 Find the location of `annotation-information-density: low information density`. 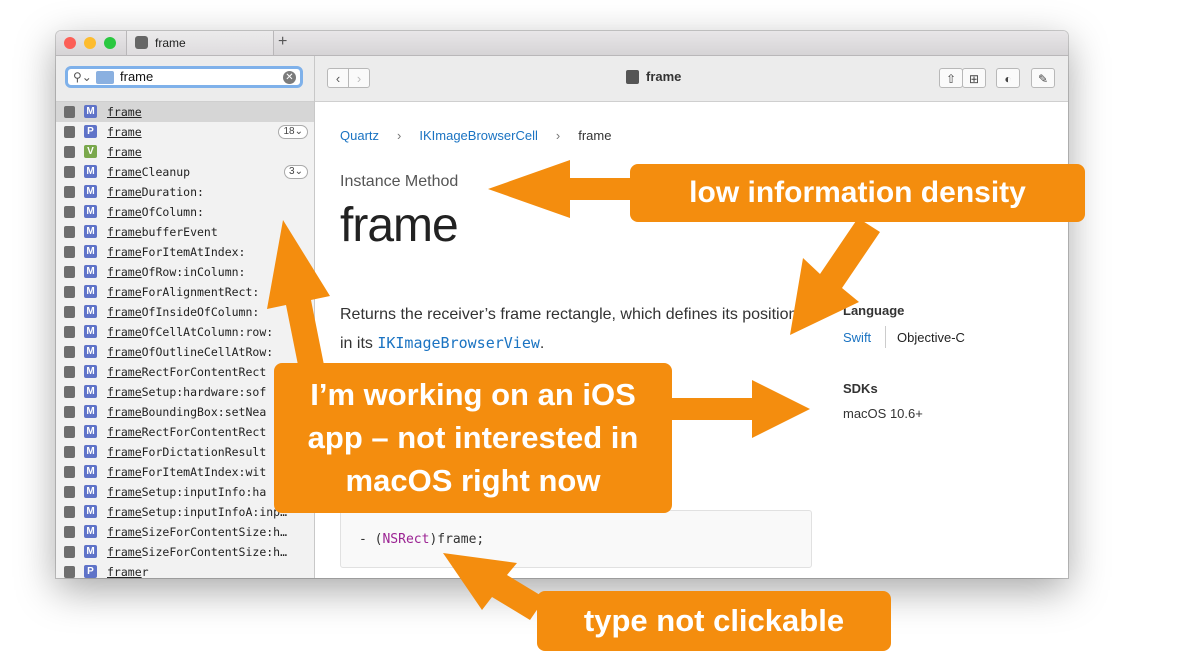

annotation-information-density: low information density is located at coordinates (857, 193).